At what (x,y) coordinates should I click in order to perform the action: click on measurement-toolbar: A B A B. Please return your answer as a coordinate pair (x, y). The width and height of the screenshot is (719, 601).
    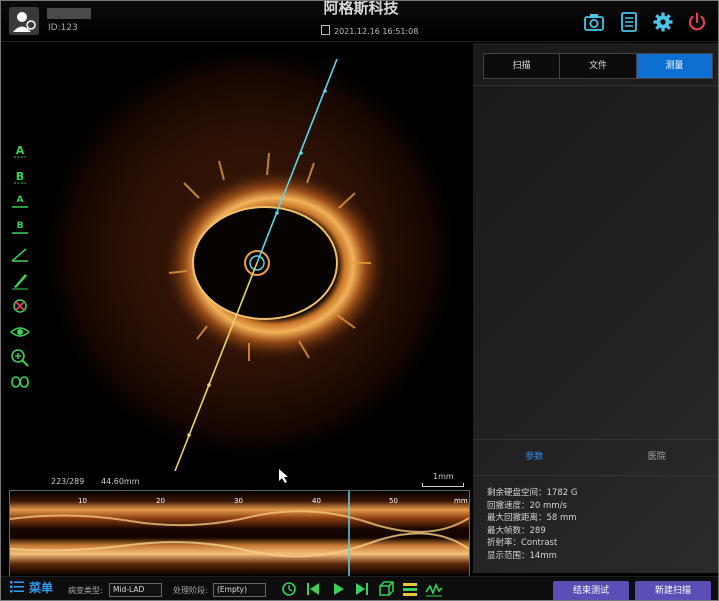
    Looking at the image, I should click on (20, 266).